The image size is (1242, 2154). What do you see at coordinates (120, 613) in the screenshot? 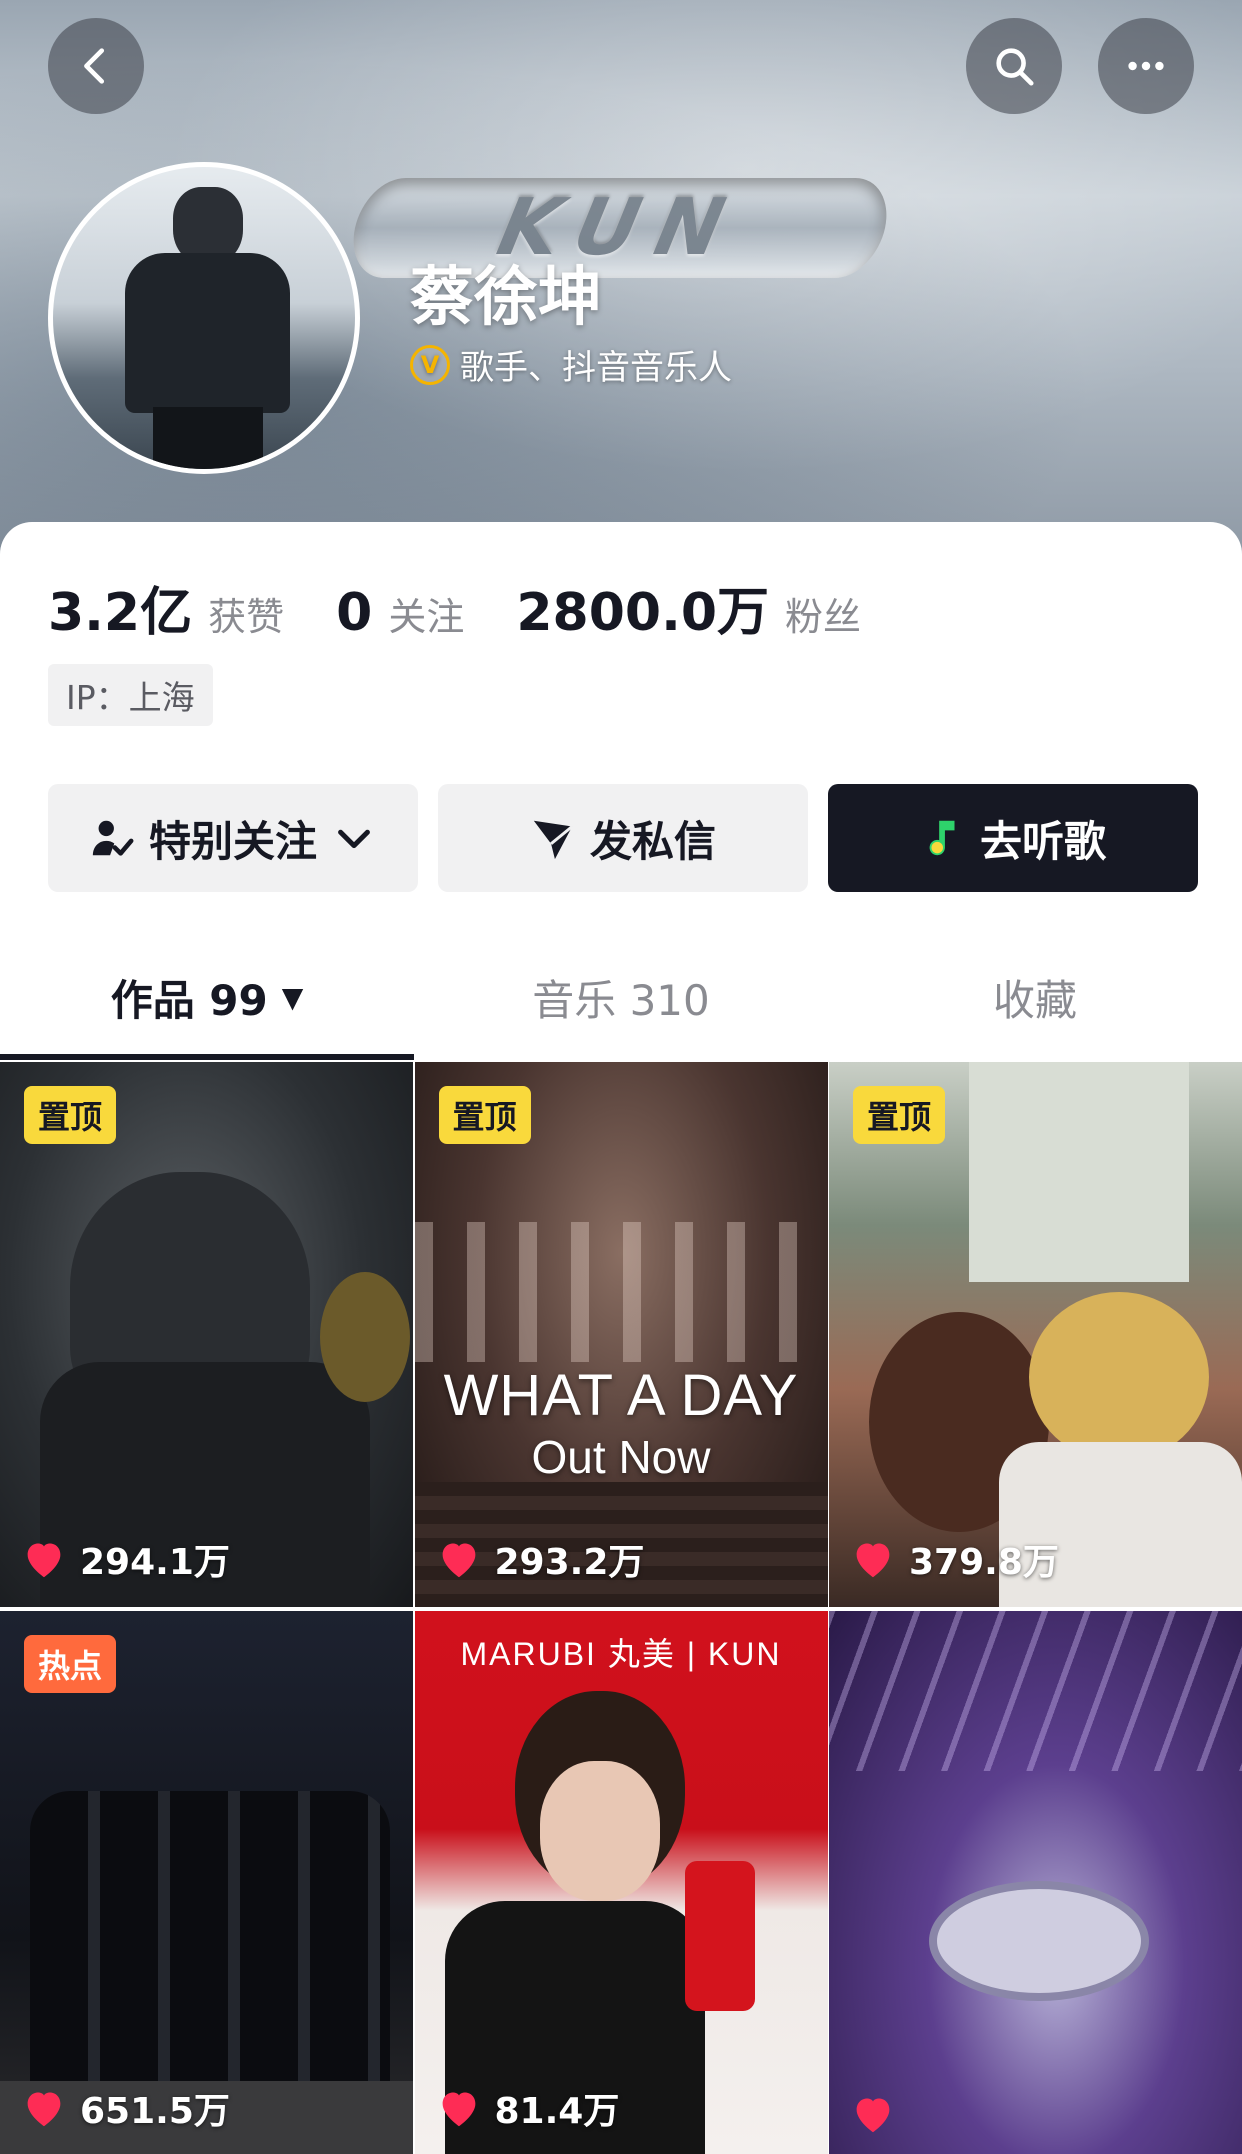
I see `stat-likes-value: 3.2亿` at bounding box center [120, 613].